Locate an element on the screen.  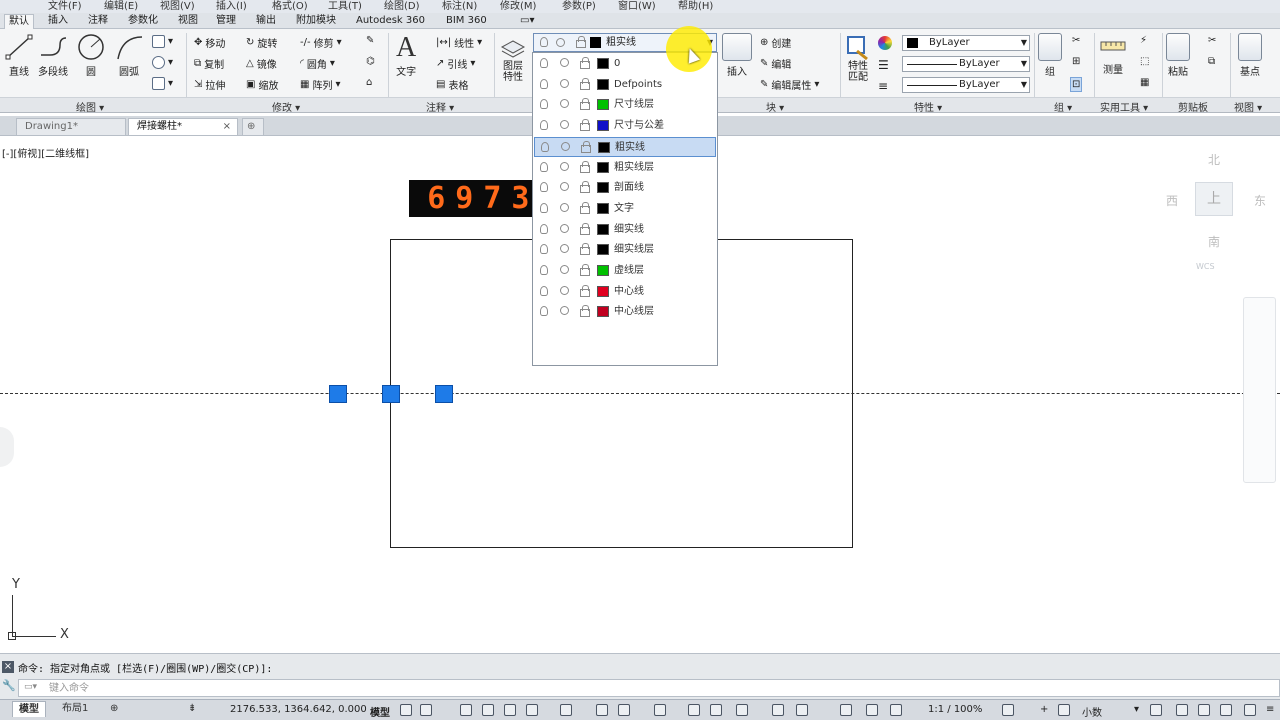
erase-tool-button: ✎ is located at coordinates (370, 40).